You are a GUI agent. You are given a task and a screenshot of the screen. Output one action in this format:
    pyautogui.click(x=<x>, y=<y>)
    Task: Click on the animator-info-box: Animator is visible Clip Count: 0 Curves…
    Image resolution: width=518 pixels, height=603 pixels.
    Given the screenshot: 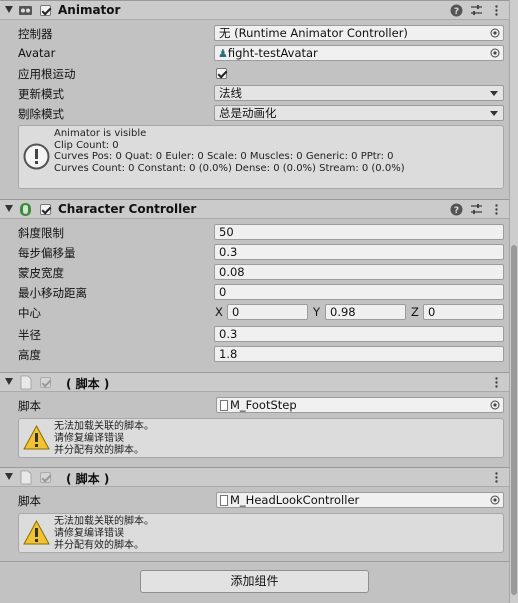 What is the action you would take?
    pyautogui.click(x=261, y=157)
    